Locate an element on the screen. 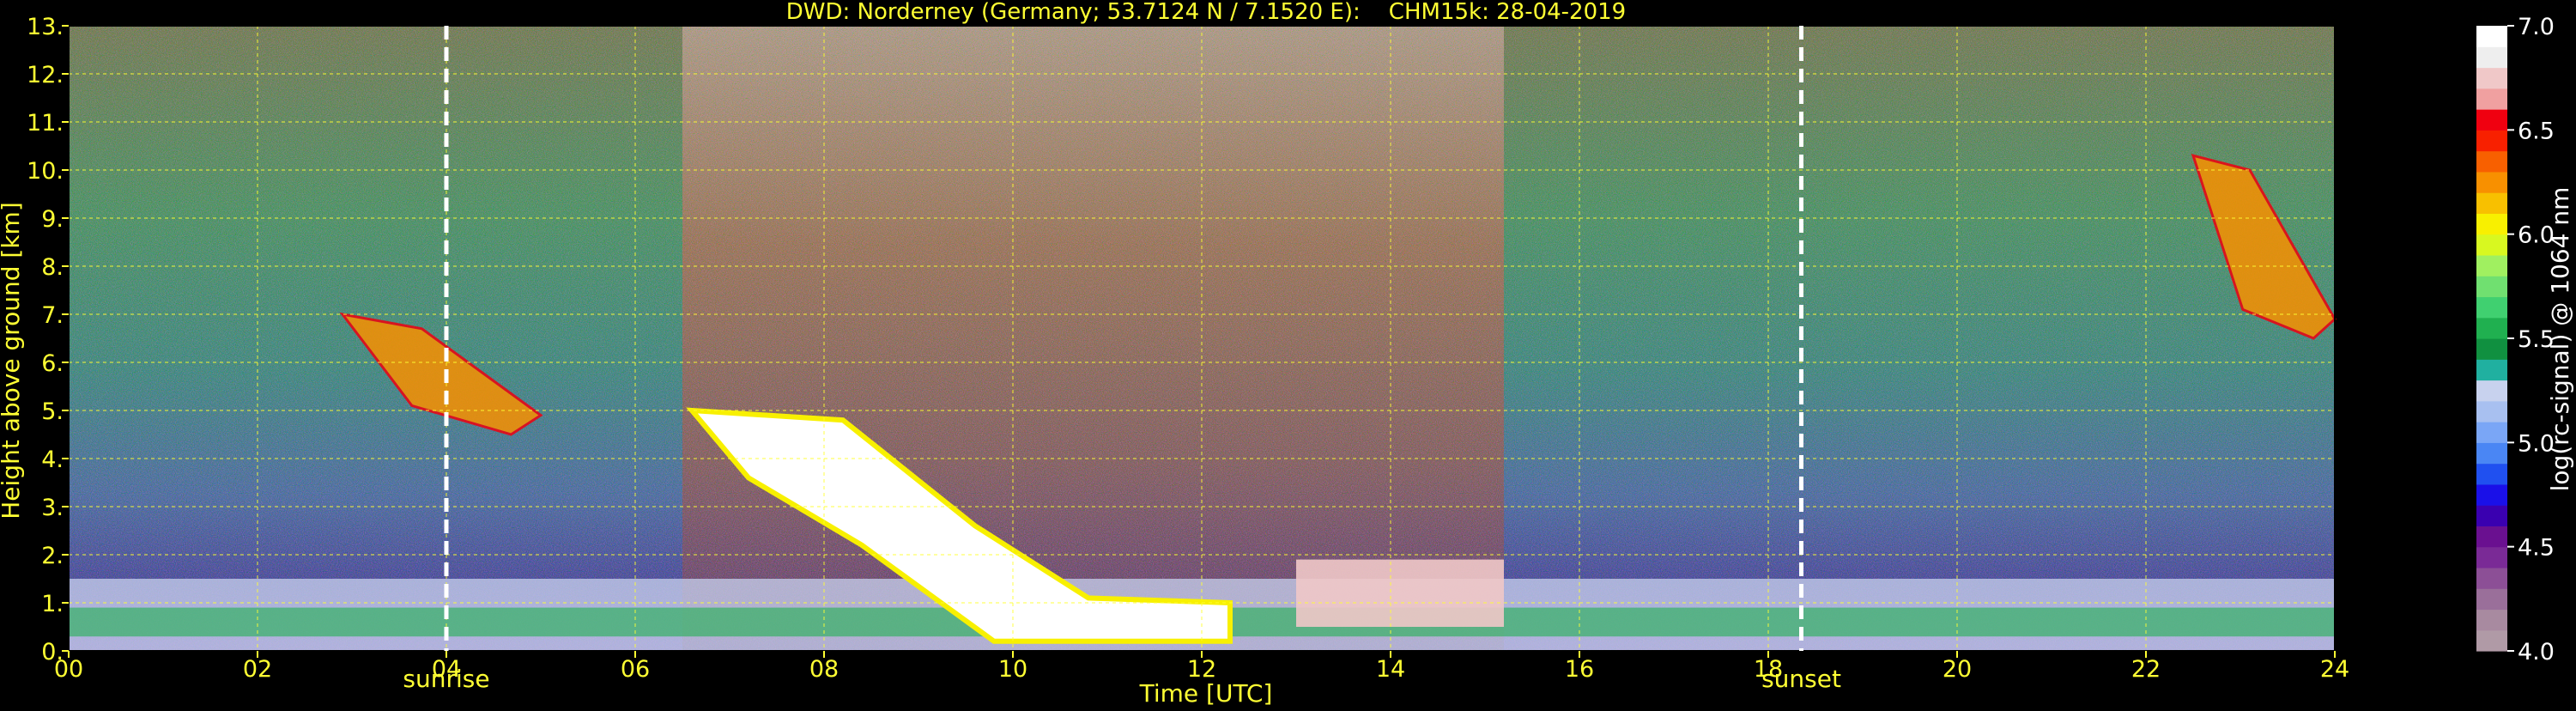 This screenshot has width=2576, height=711. y-tick-label: 3. is located at coordinates (52, 508).